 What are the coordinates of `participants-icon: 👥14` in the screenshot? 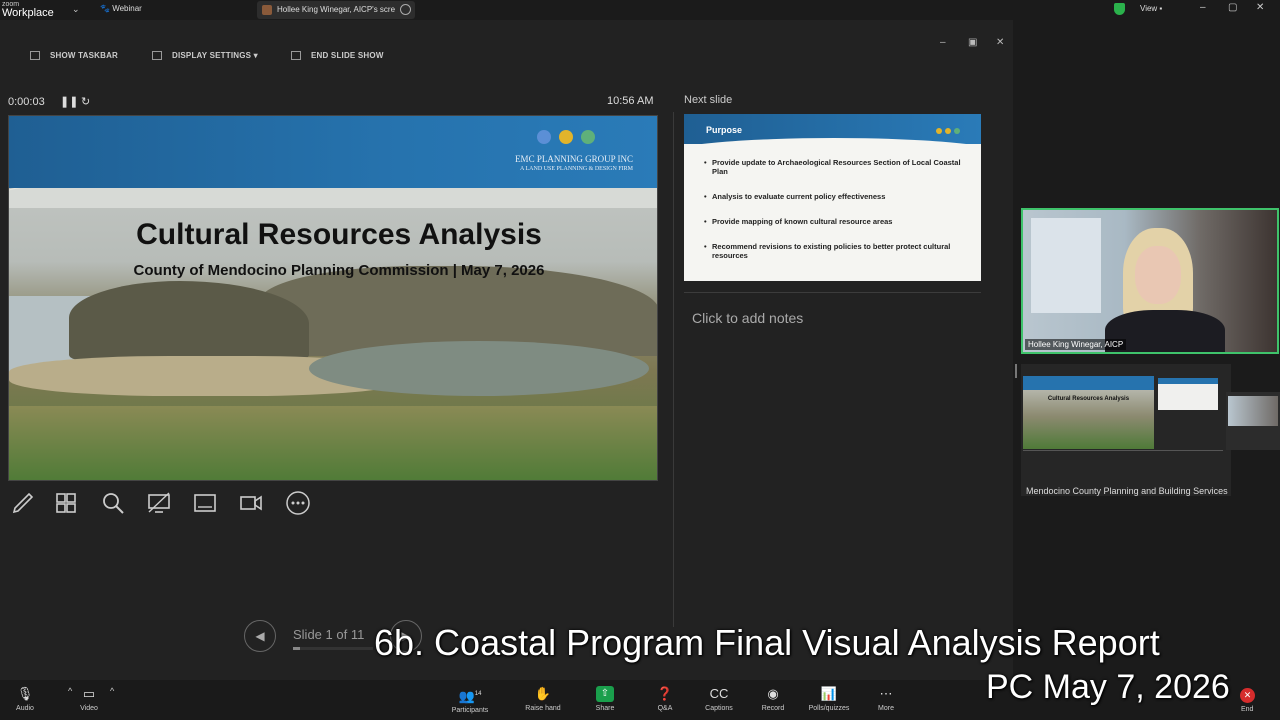 It's located at (470, 696).